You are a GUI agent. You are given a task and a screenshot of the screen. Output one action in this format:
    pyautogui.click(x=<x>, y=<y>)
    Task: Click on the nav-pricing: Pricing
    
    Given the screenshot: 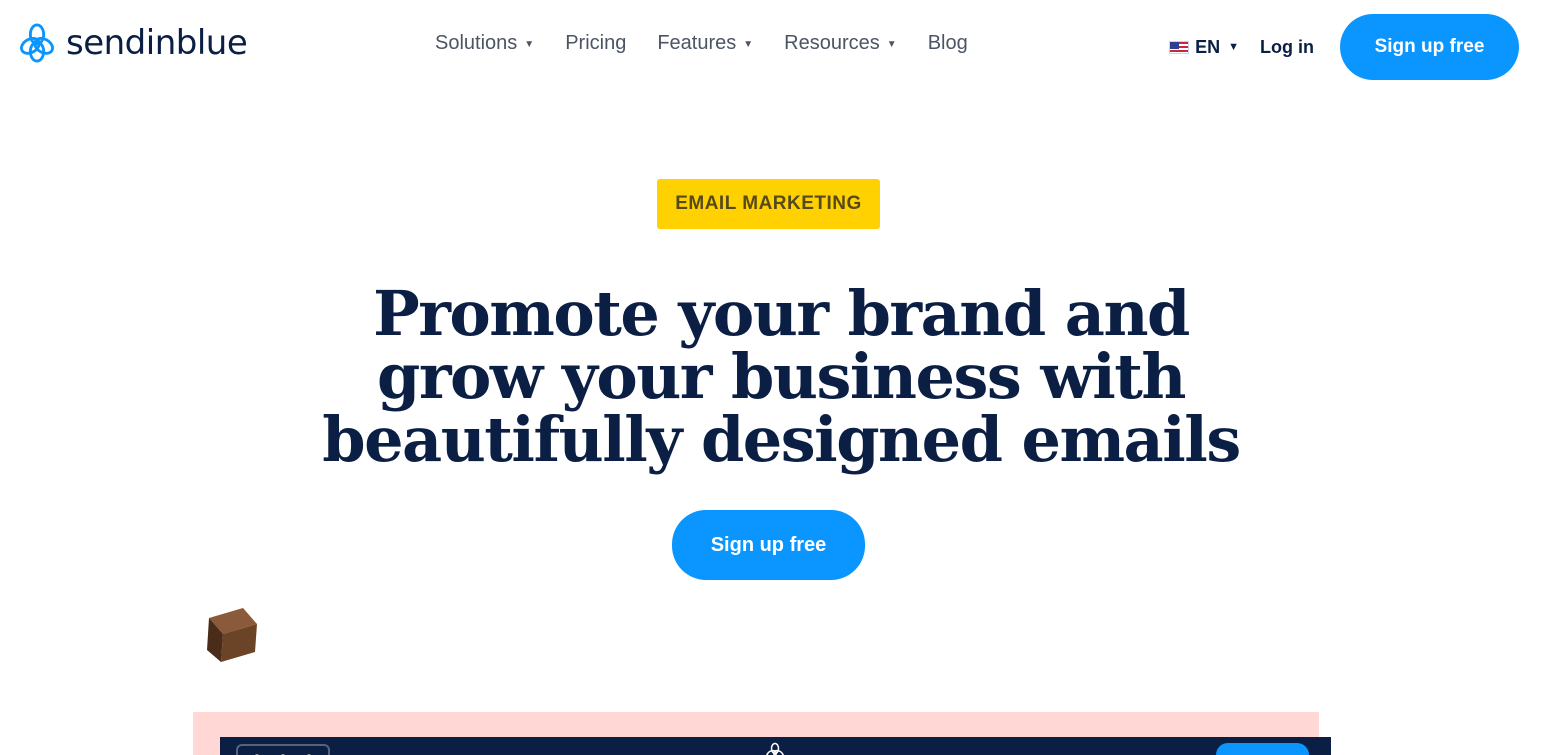 What is the action you would take?
    pyautogui.click(x=595, y=43)
    